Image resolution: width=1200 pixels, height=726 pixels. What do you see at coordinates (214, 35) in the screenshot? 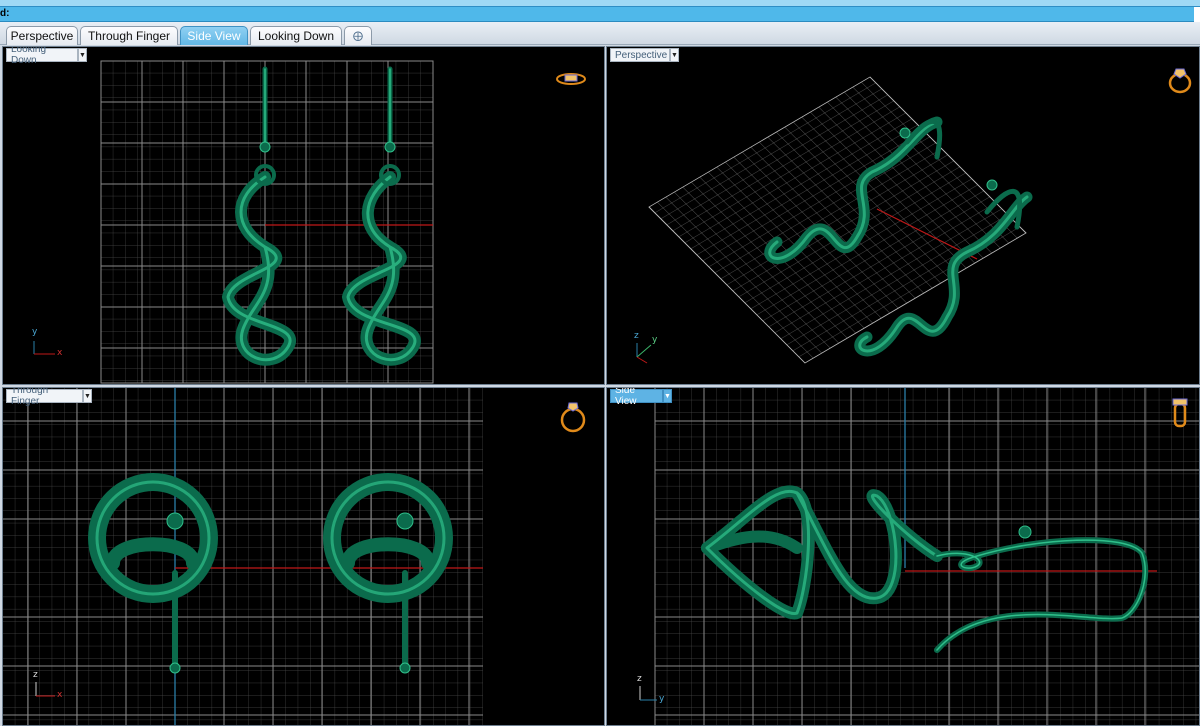
I see `tab-side-view: Side View` at bounding box center [214, 35].